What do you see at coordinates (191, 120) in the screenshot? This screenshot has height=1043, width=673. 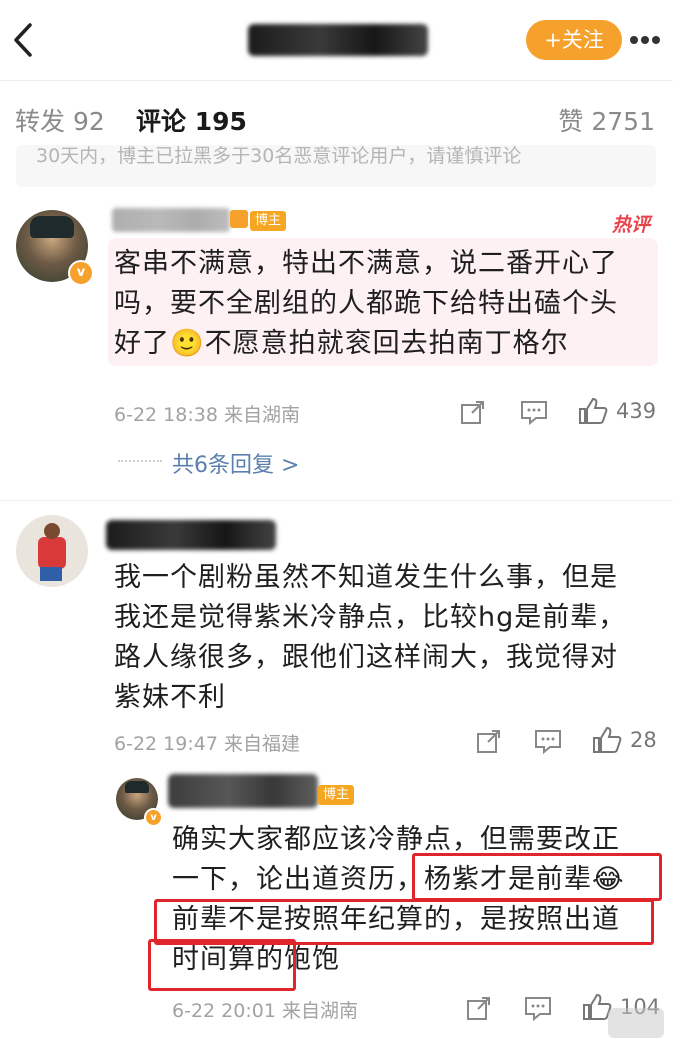 I see `tab-comments: 评论 195` at bounding box center [191, 120].